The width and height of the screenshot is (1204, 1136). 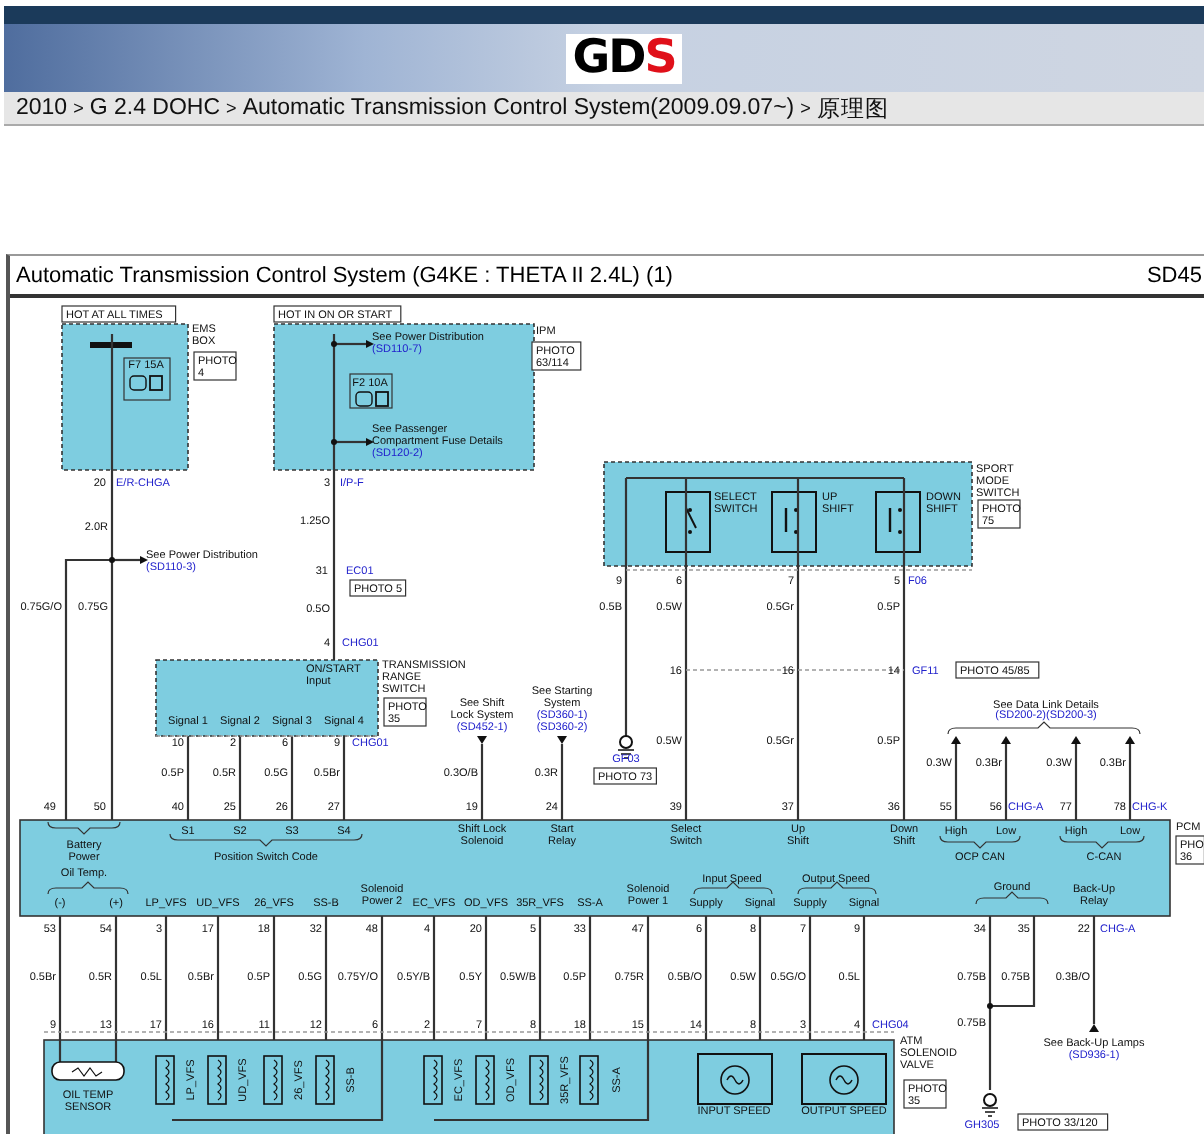 What do you see at coordinates (88, 1071) in the screenshot?
I see `temperature-sensor-icon` at bounding box center [88, 1071].